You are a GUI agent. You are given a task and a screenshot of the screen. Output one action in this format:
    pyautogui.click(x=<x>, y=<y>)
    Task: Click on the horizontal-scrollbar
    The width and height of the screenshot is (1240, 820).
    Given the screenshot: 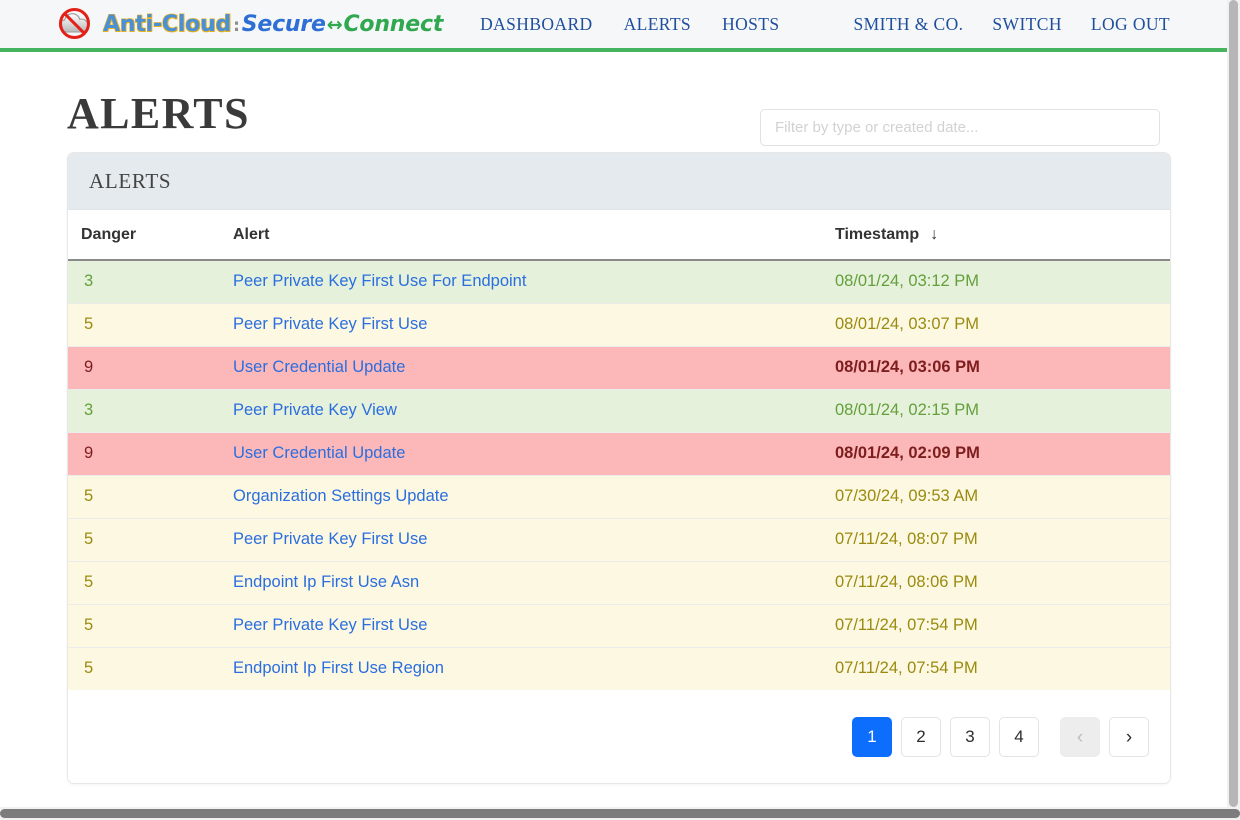 What is the action you would take?
    pyautogui.click(x=620, y=813)
    